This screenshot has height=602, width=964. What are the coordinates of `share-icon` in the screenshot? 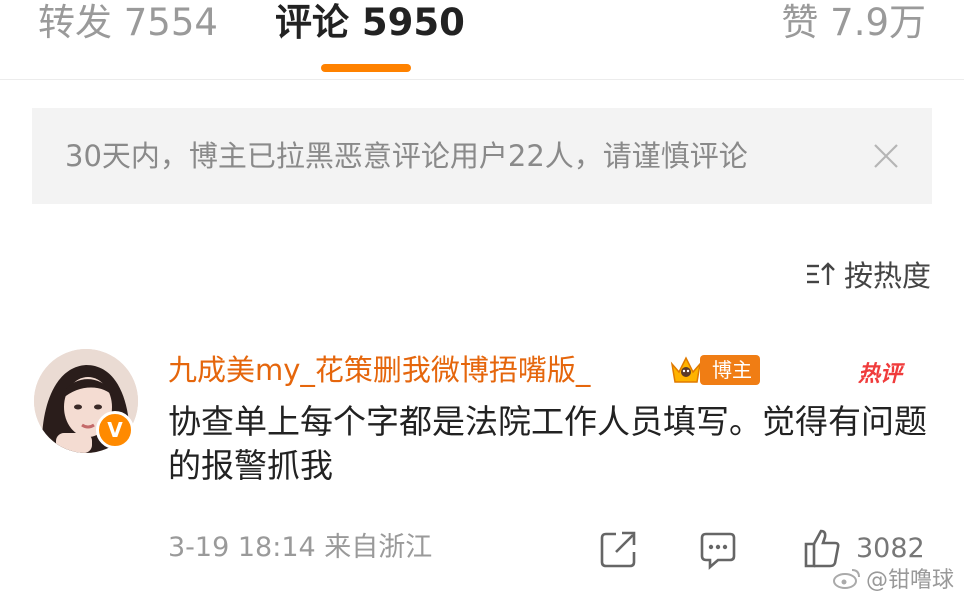 It's located at (618, 549).